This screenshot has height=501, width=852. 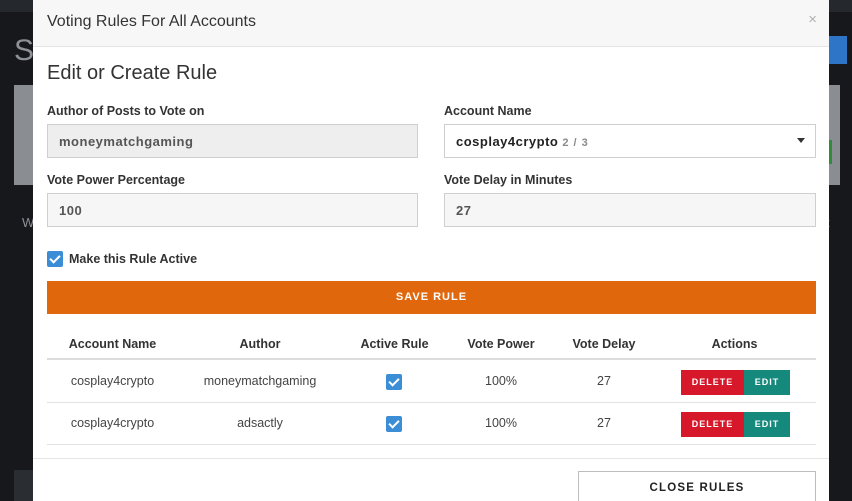 I want to click on close-rules-button: CLOSE RULES, so click(x=697, y=486).